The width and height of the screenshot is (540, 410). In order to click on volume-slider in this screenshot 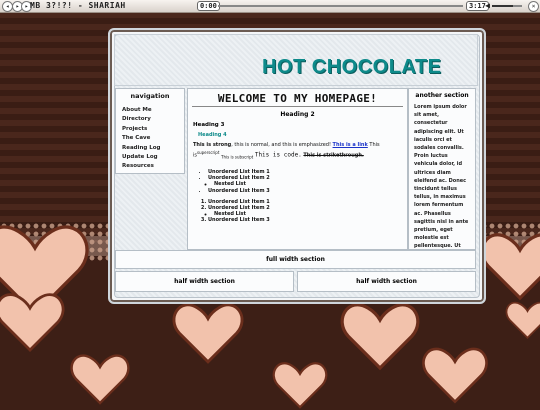, I will do `click(507, 6)`.